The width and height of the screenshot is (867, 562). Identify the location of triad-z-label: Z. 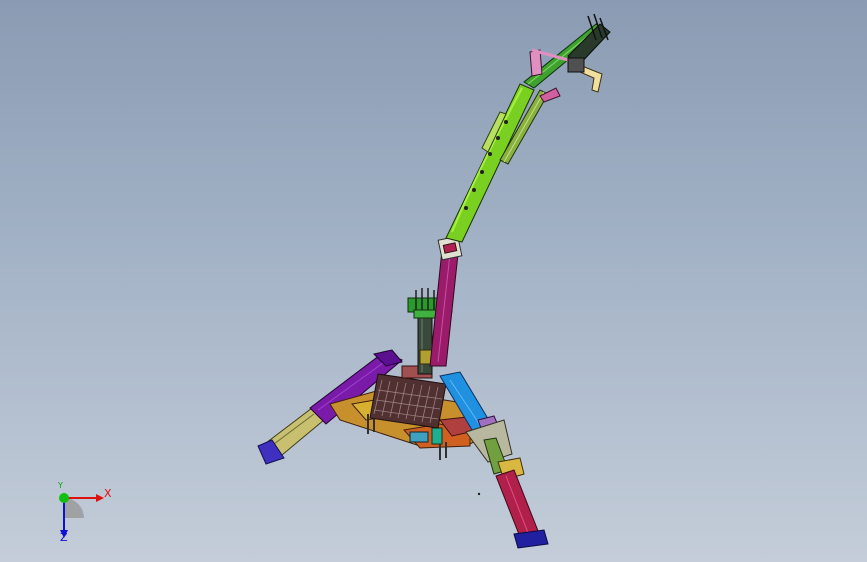
(64, 537).